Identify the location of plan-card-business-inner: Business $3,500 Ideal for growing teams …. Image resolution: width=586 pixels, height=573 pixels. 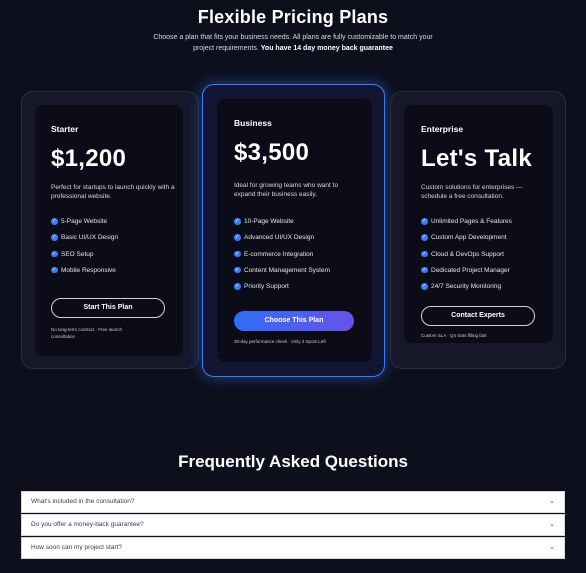
(294, 230).